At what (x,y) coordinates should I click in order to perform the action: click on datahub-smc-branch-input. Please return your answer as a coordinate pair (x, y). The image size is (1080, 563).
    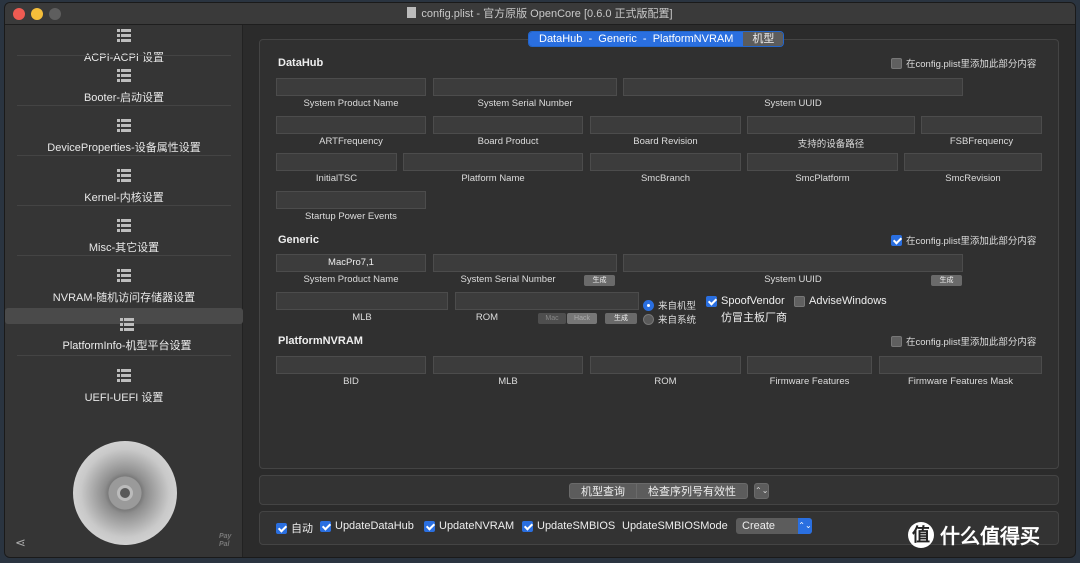
    Looking at the image, I should click on (665, 162).